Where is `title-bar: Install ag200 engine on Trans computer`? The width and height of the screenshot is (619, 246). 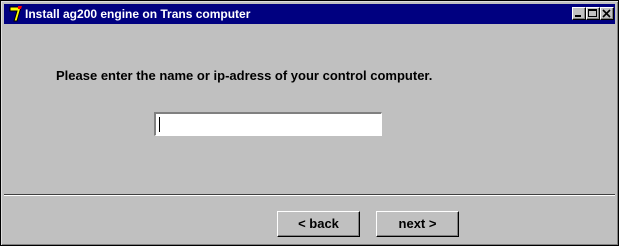 title-bar: Install ag200 engine on Trans computer is located at coordinates (309, 14).